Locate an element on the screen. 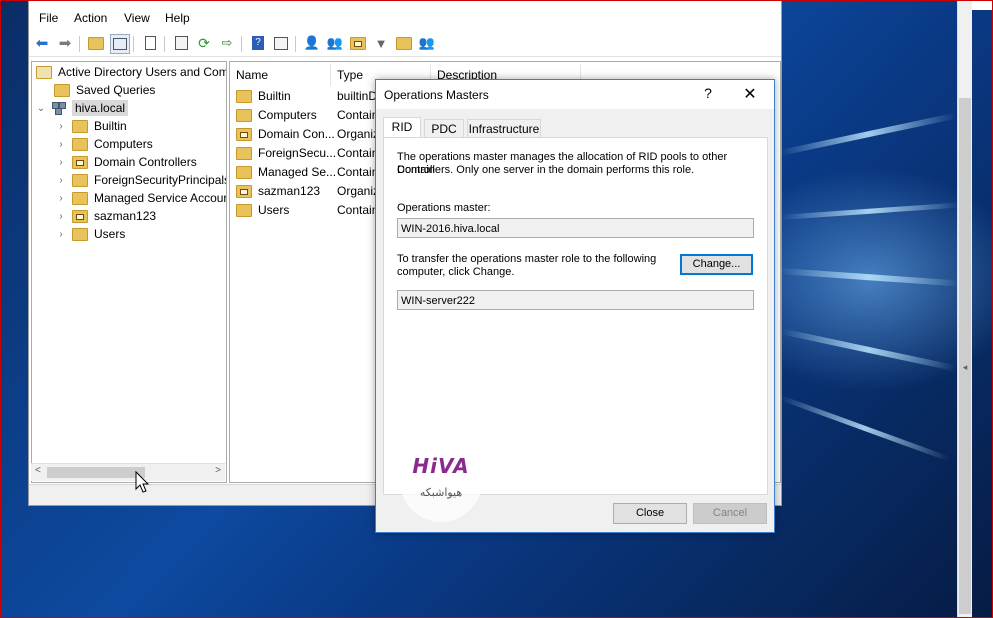 This screenshot has height=618, width=993. scroll-left-icon: < is located at coordinates (38, 470).